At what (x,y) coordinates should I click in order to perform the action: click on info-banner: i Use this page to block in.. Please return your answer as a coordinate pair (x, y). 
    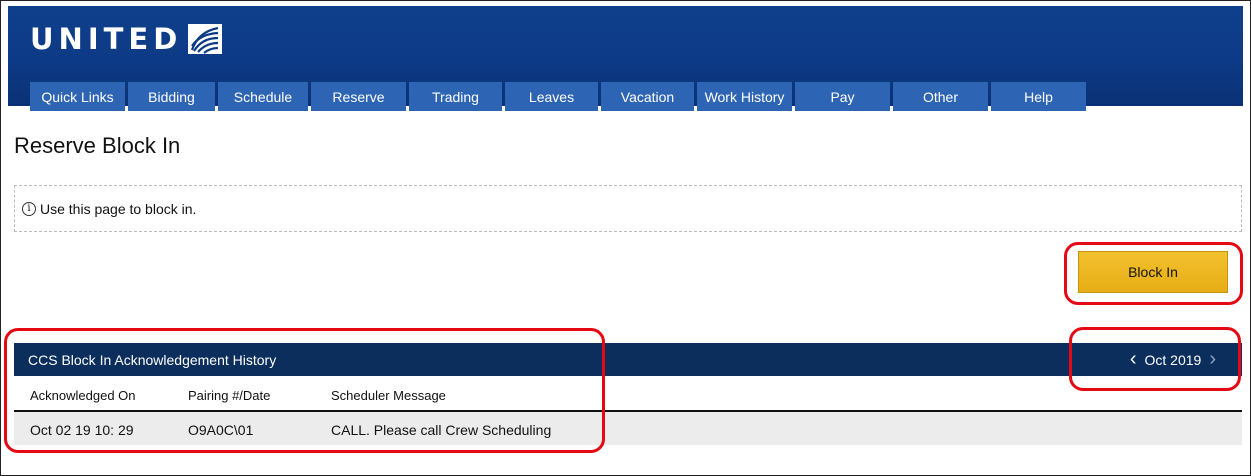
    Looking at the image, I should click on (628, 208).